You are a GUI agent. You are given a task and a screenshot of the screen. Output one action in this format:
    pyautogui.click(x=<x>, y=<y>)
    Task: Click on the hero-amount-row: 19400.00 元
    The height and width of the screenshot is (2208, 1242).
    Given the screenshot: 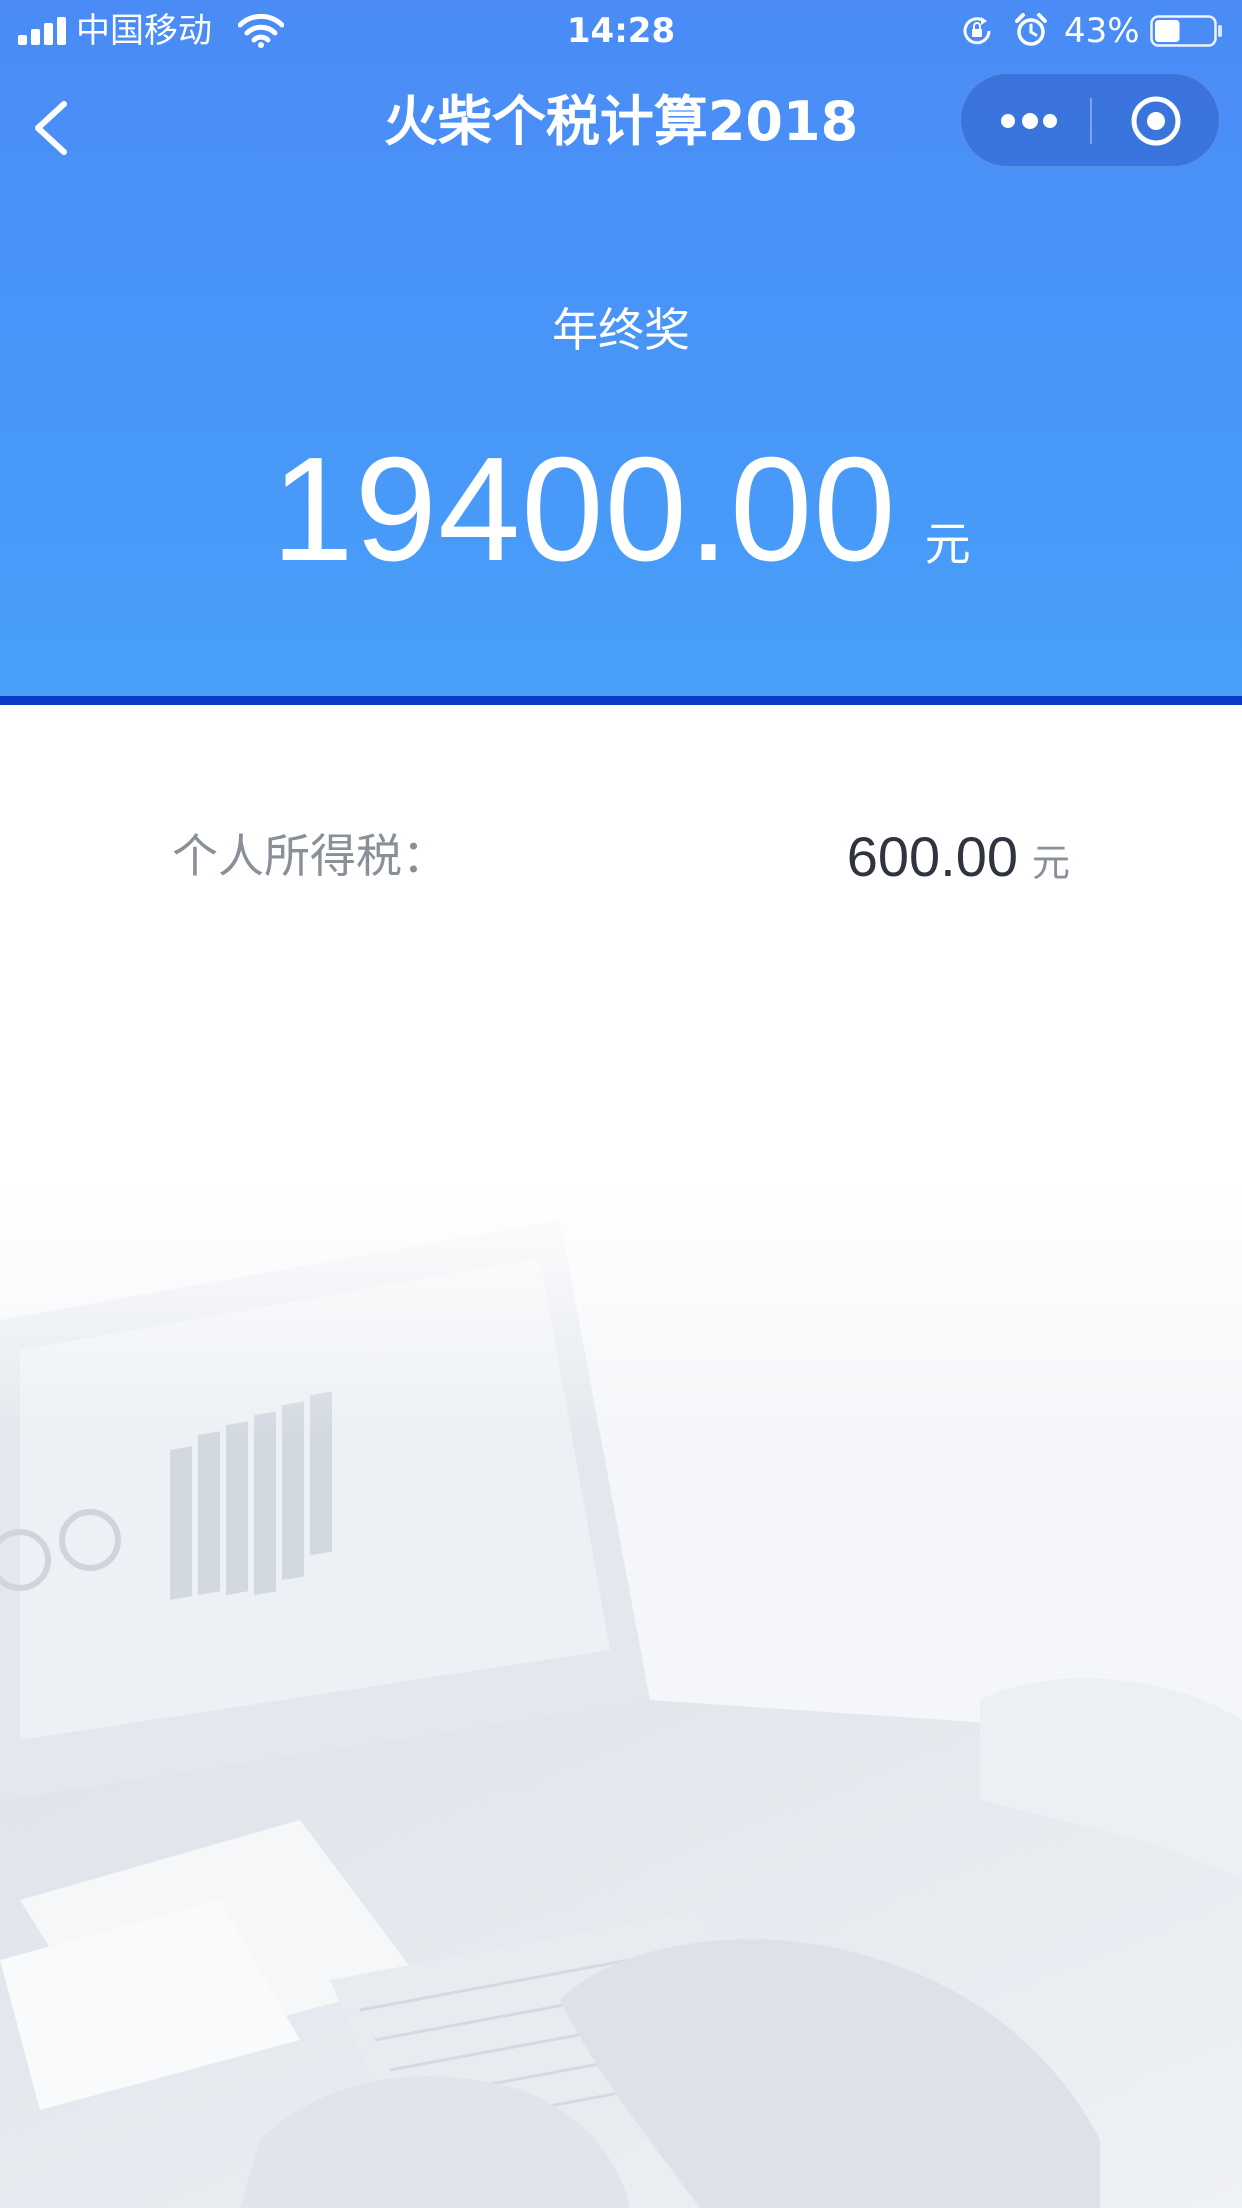 What is the action you would take?
    pyautogui.click(x=621, y=510)
    